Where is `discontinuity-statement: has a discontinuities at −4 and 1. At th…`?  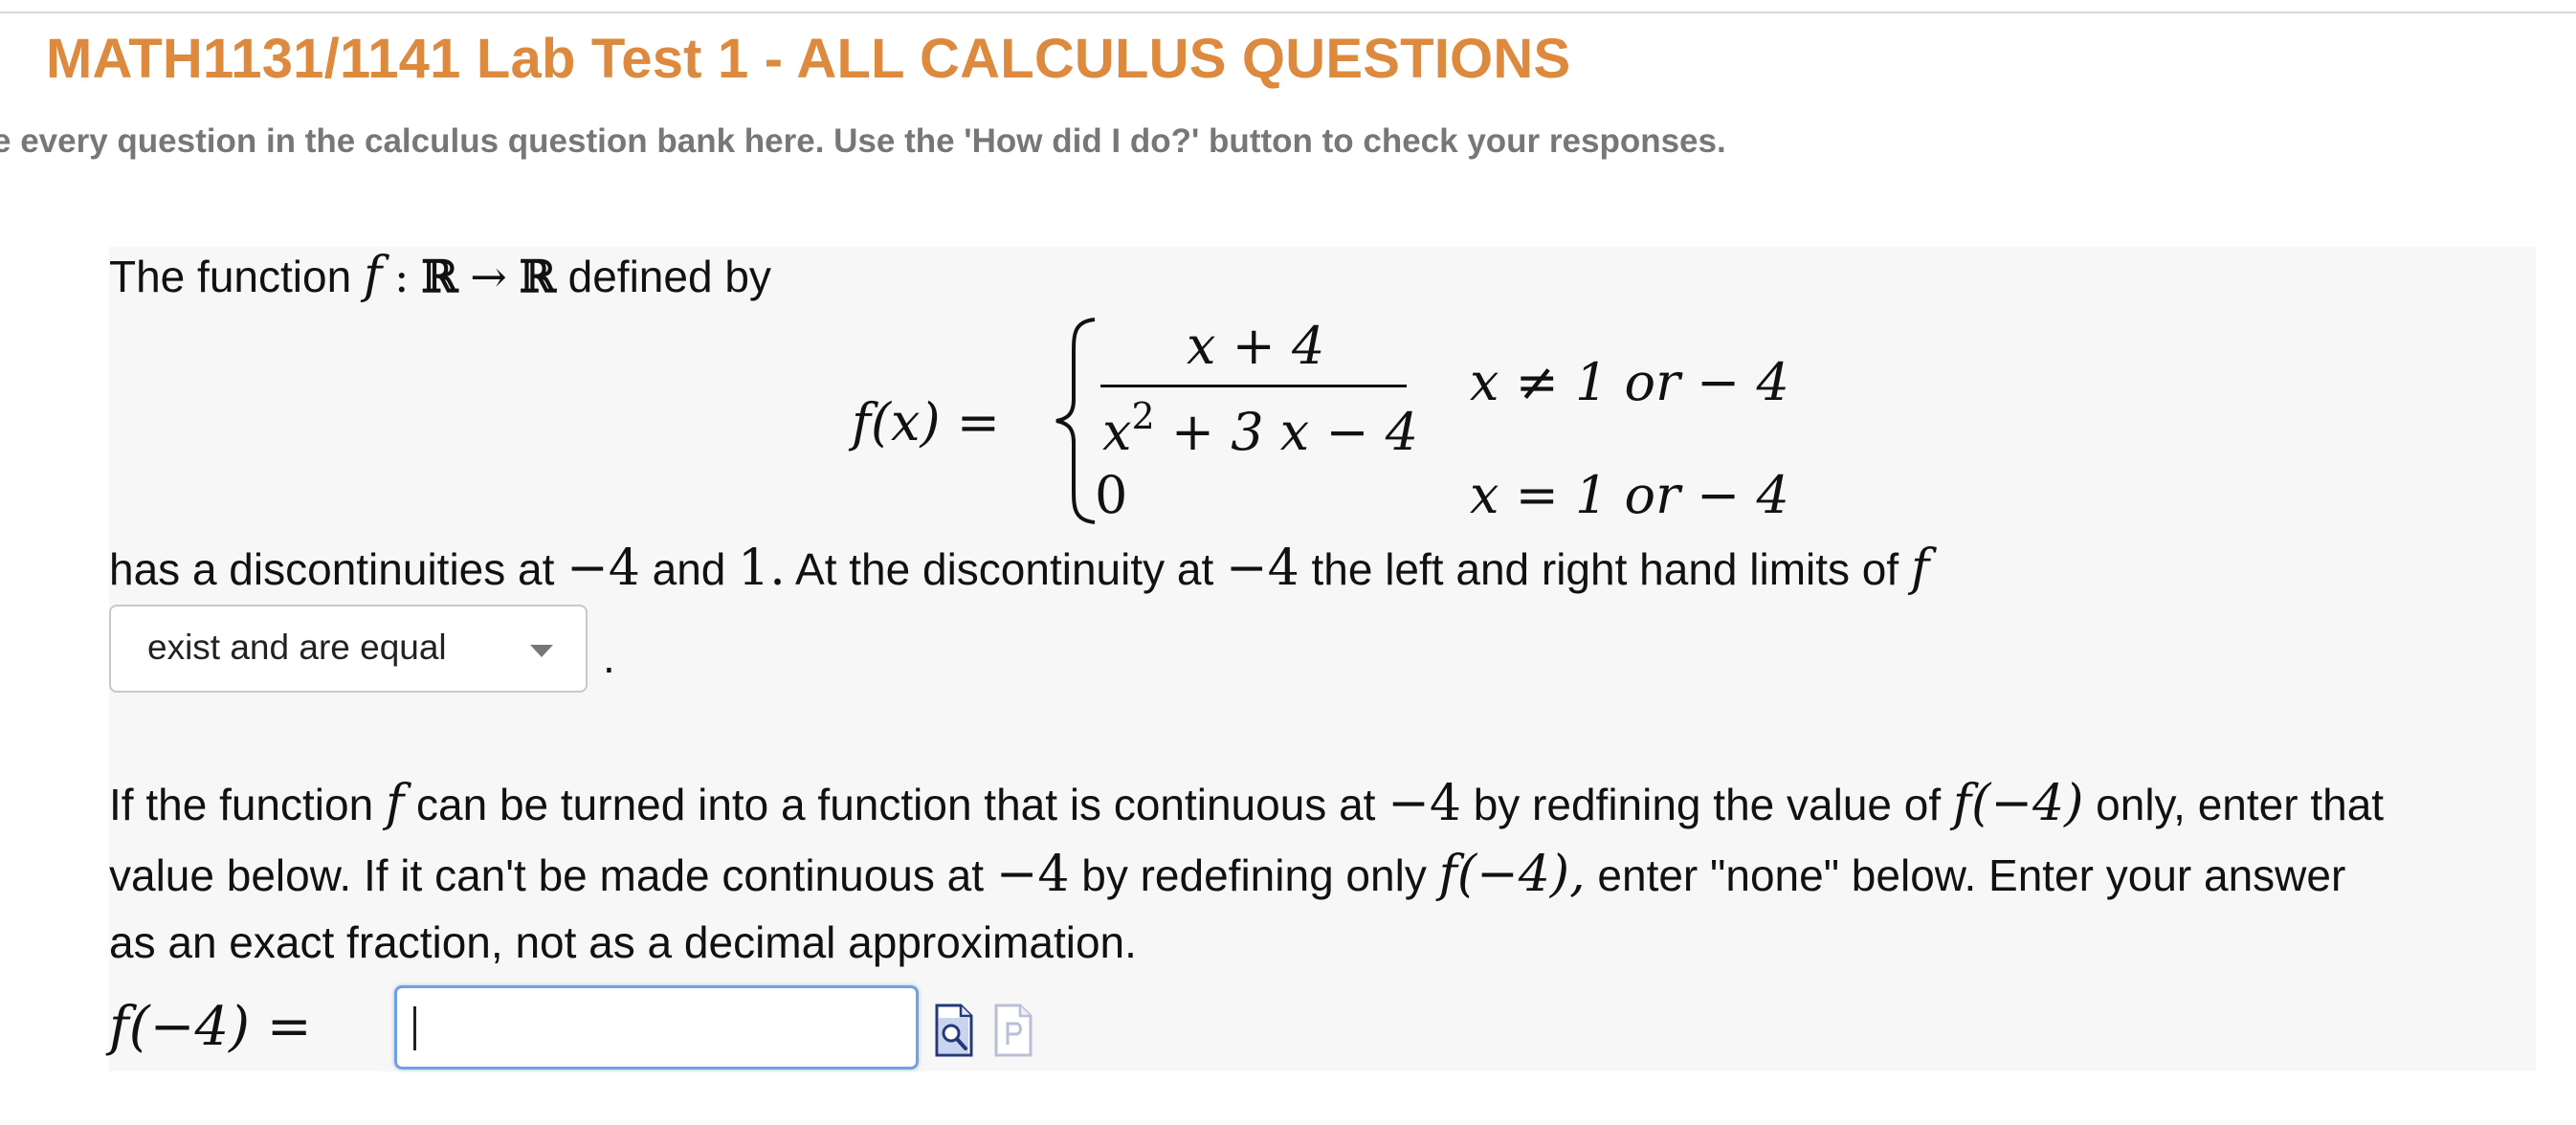
discontinuity-statement: has a discontinuities at −4 and 1. At th… is located at coordinates (1019, 568).